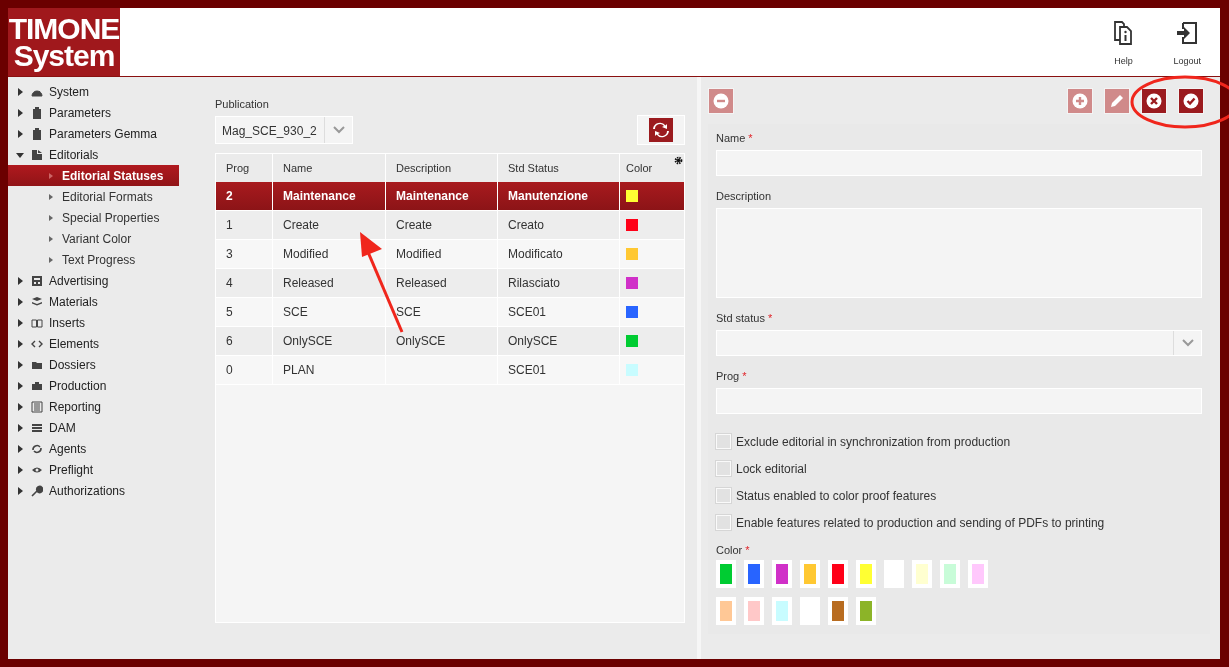 This screenshot has height=667, width=1229. I want to click on sidebar-item: Production, so click(106, 385).